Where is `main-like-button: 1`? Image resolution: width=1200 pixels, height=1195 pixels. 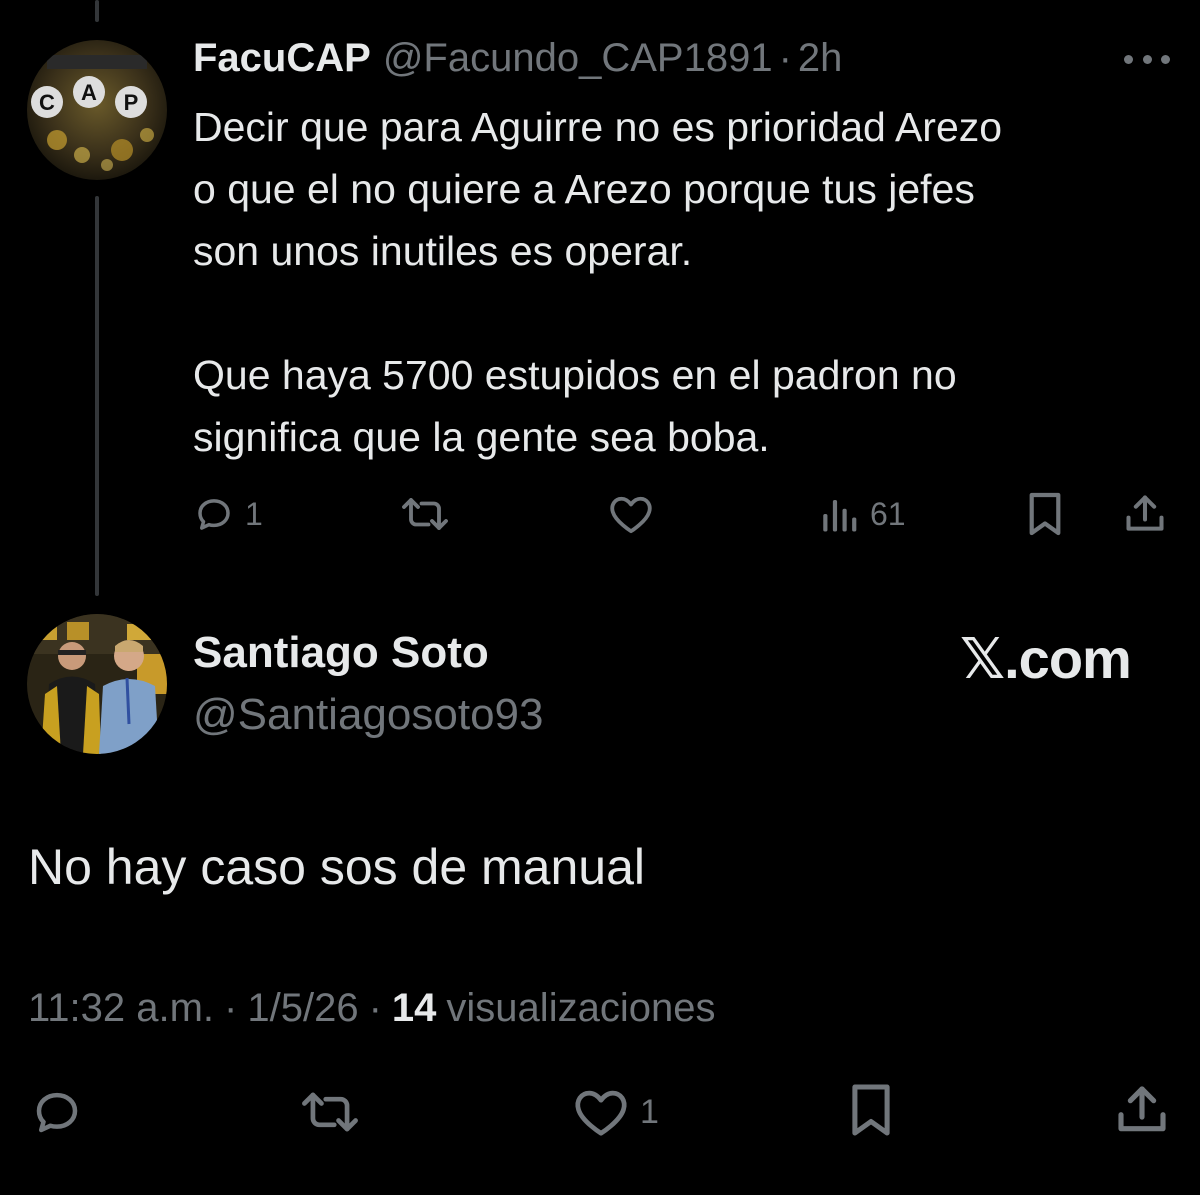 main-like-button: 1 is located at coordinates (615, 1112).